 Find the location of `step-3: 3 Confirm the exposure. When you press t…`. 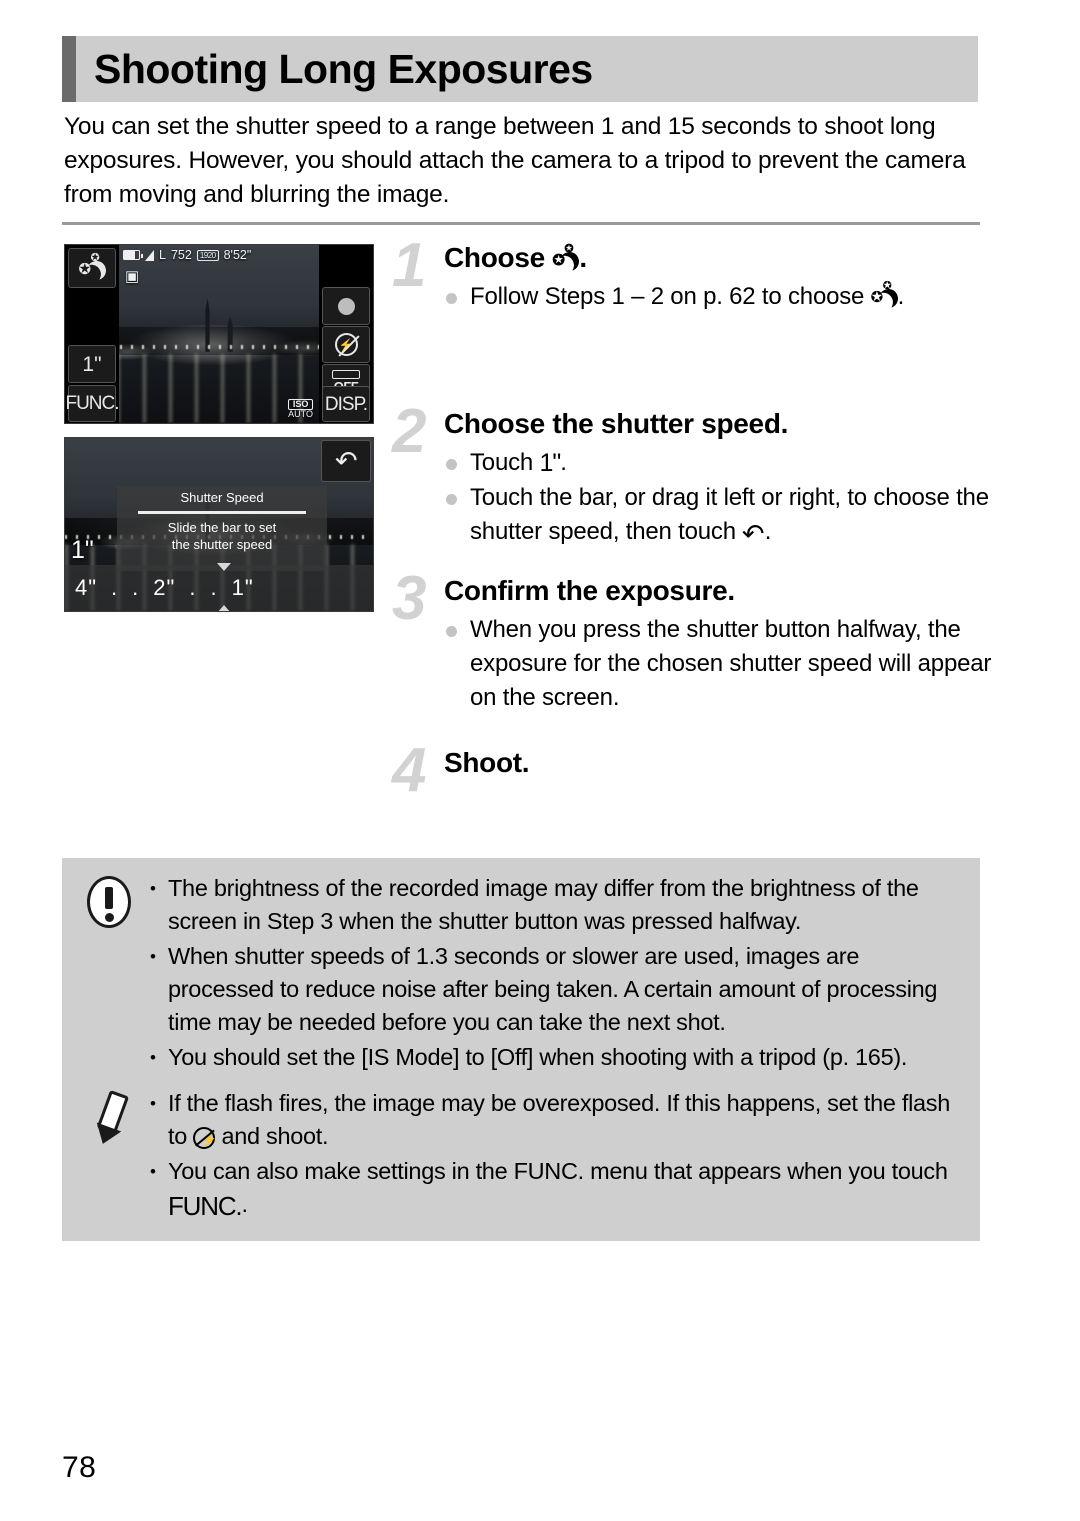

step-3: 3 Confirm the exposure. When you press t… is located at coordinates (692, 639).